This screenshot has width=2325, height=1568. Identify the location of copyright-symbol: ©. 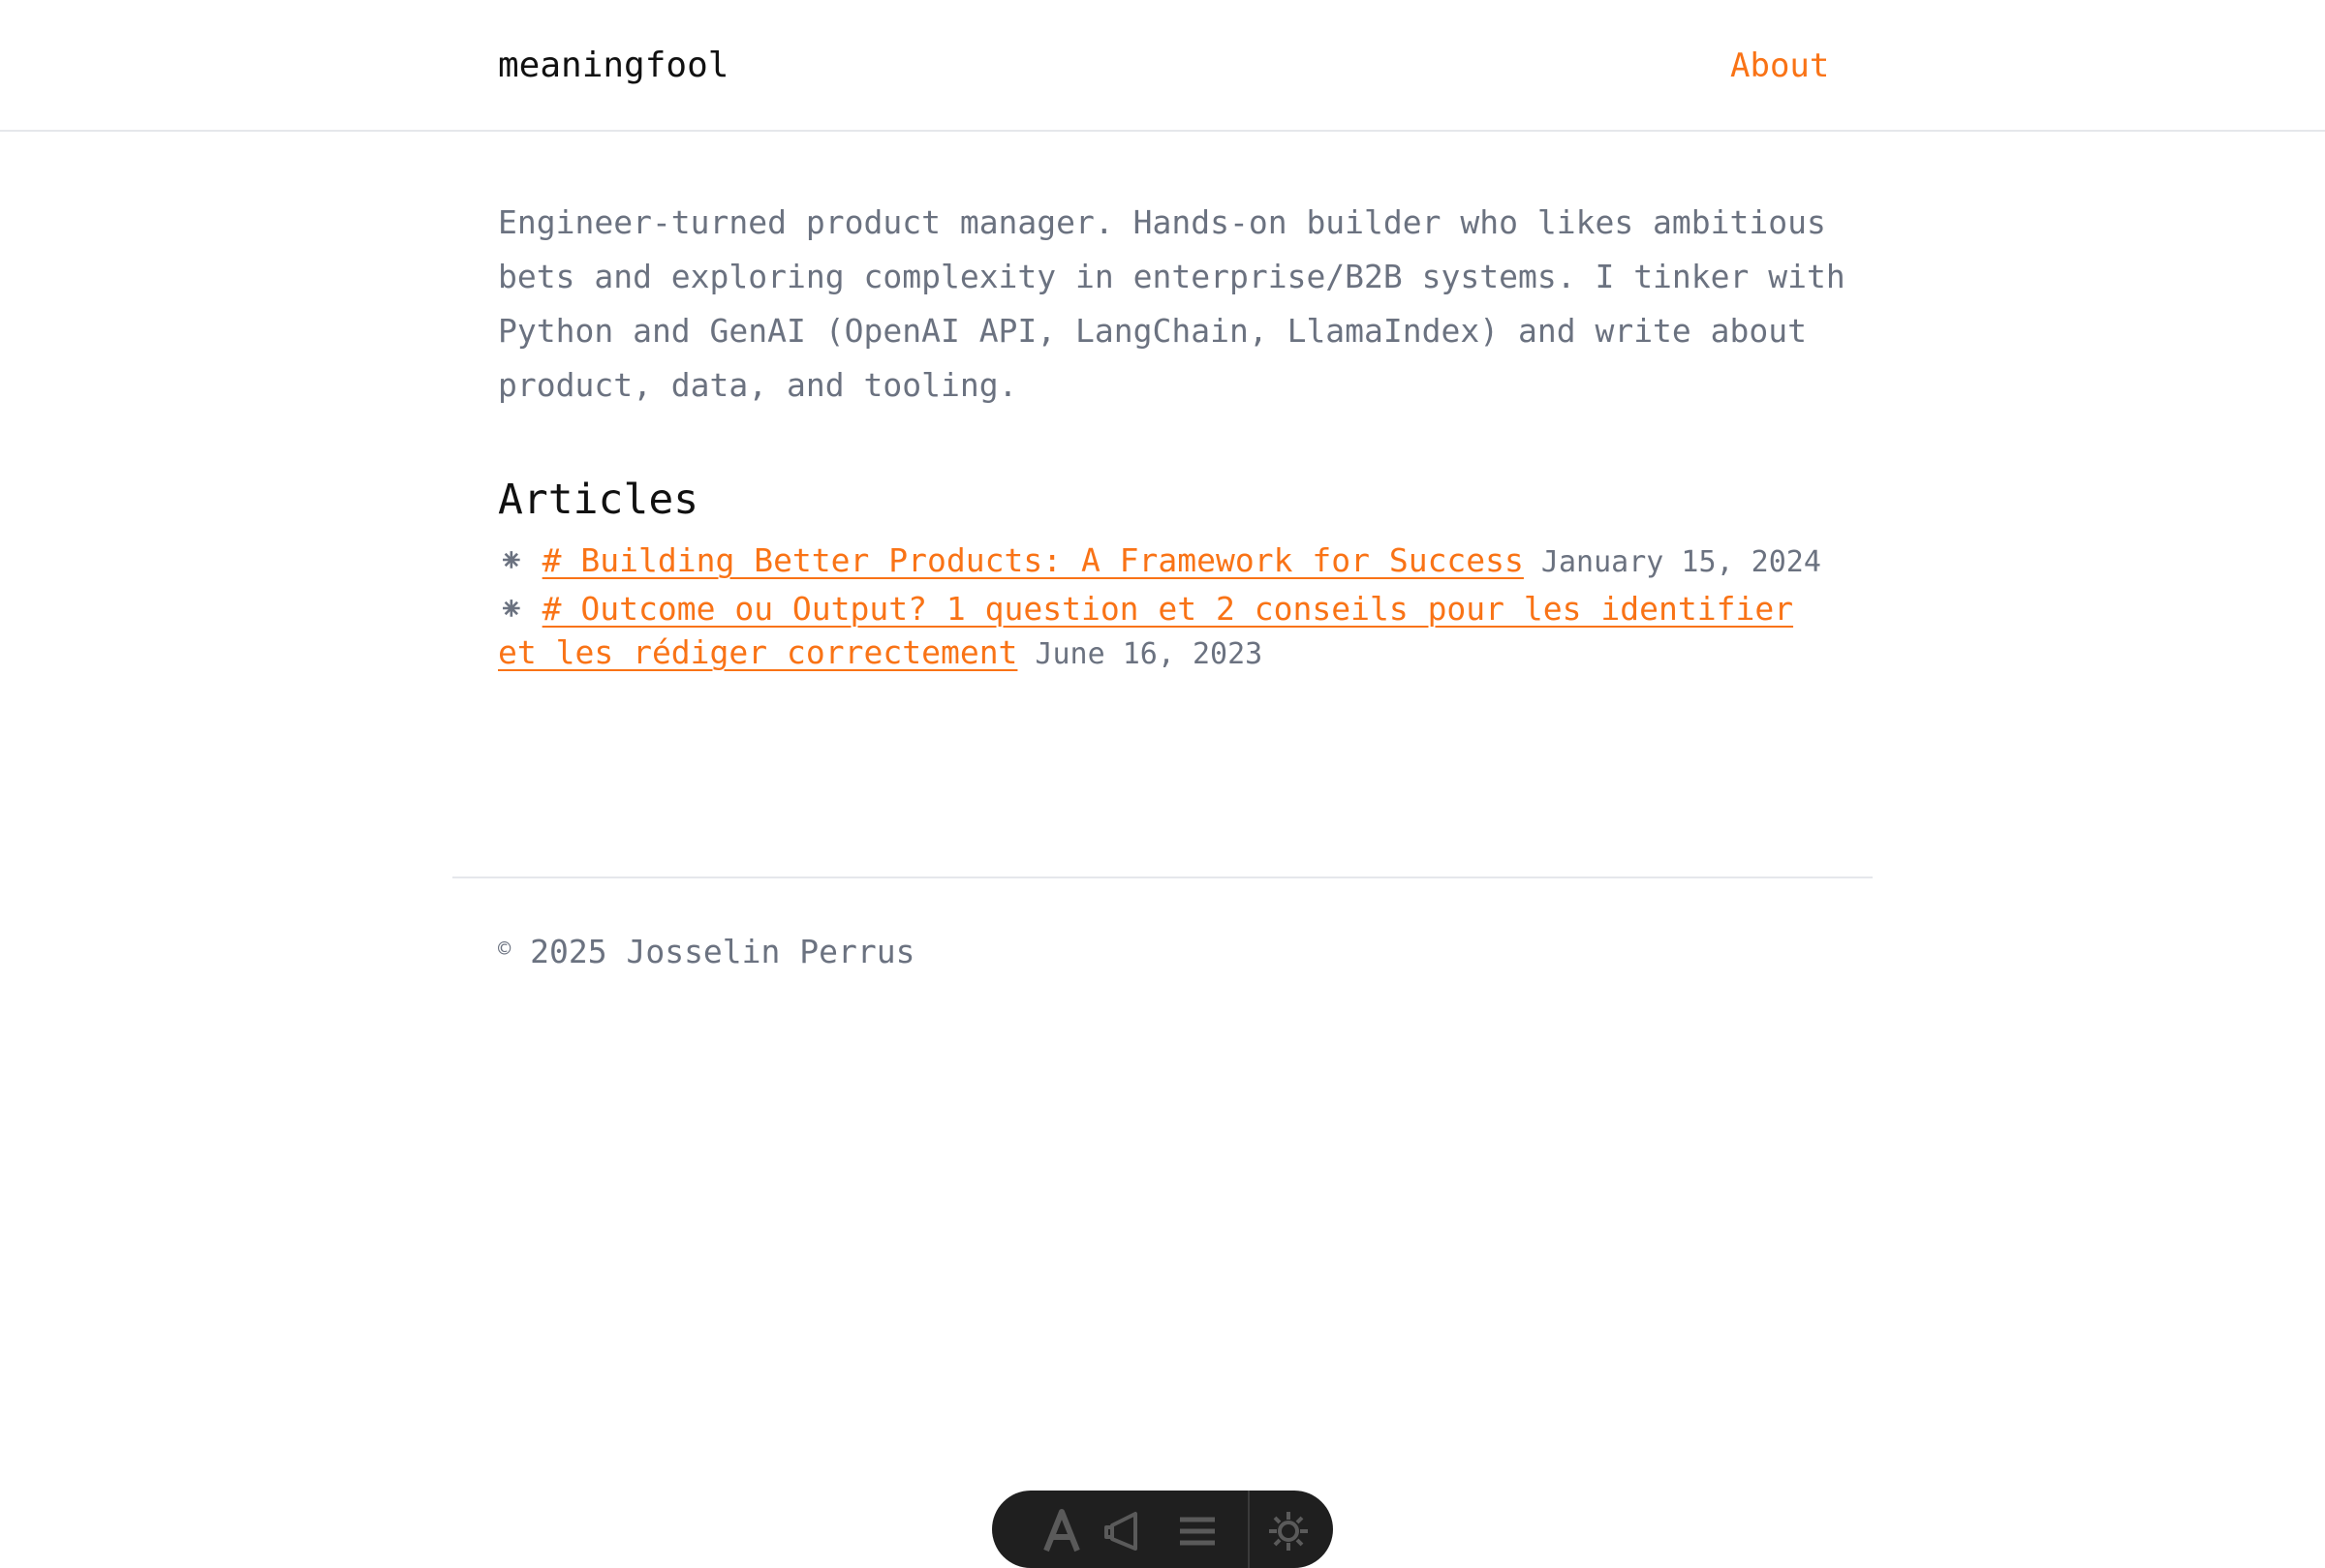
(505, 950).